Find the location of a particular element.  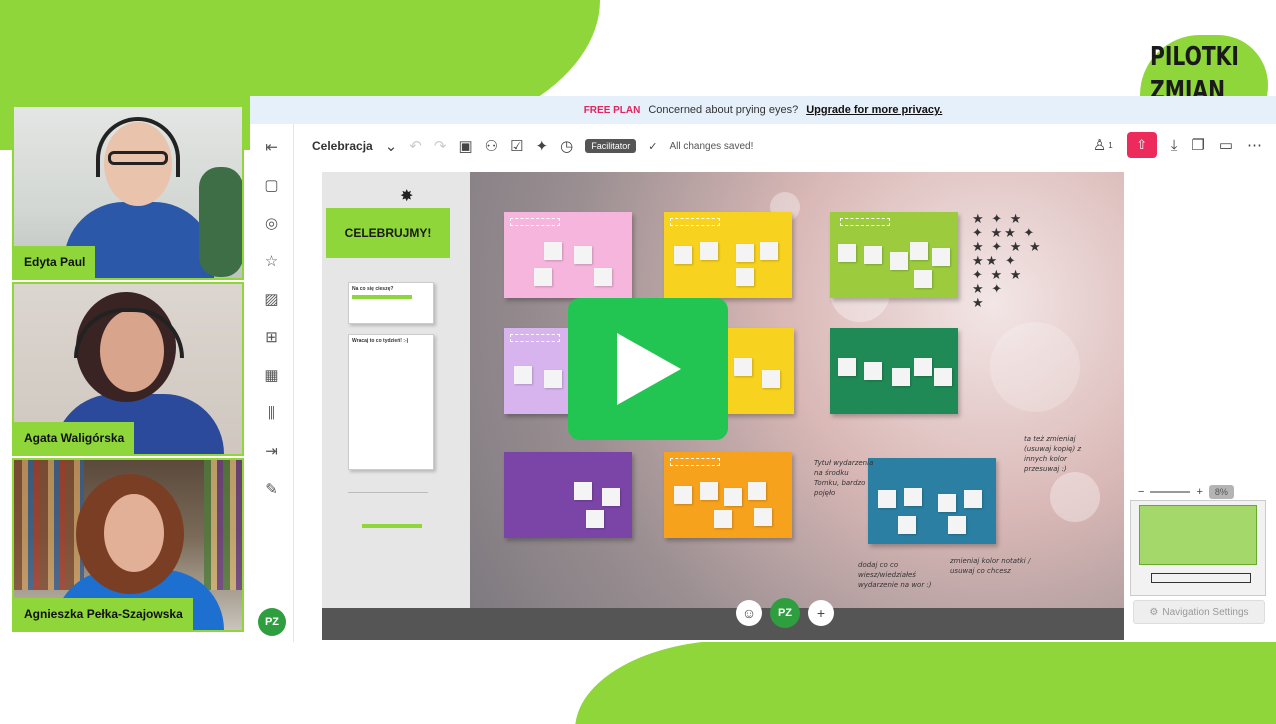

frame-icon: ▣ is located at coordinates (465, 146).